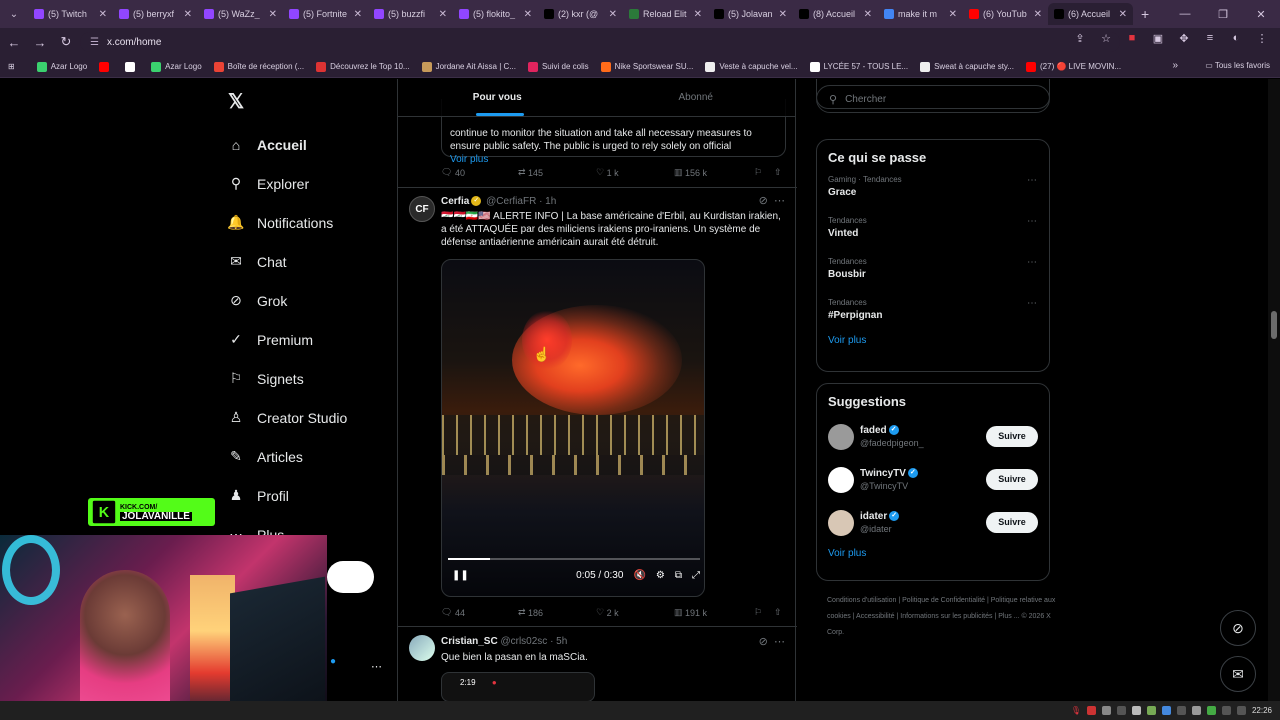 The height and width of the screenshot is (720, 1280). What do you see at coordinates (14, 14) in the screenshot?
I see `tab-search-button: ⌄` at bounding box center [14, 14].